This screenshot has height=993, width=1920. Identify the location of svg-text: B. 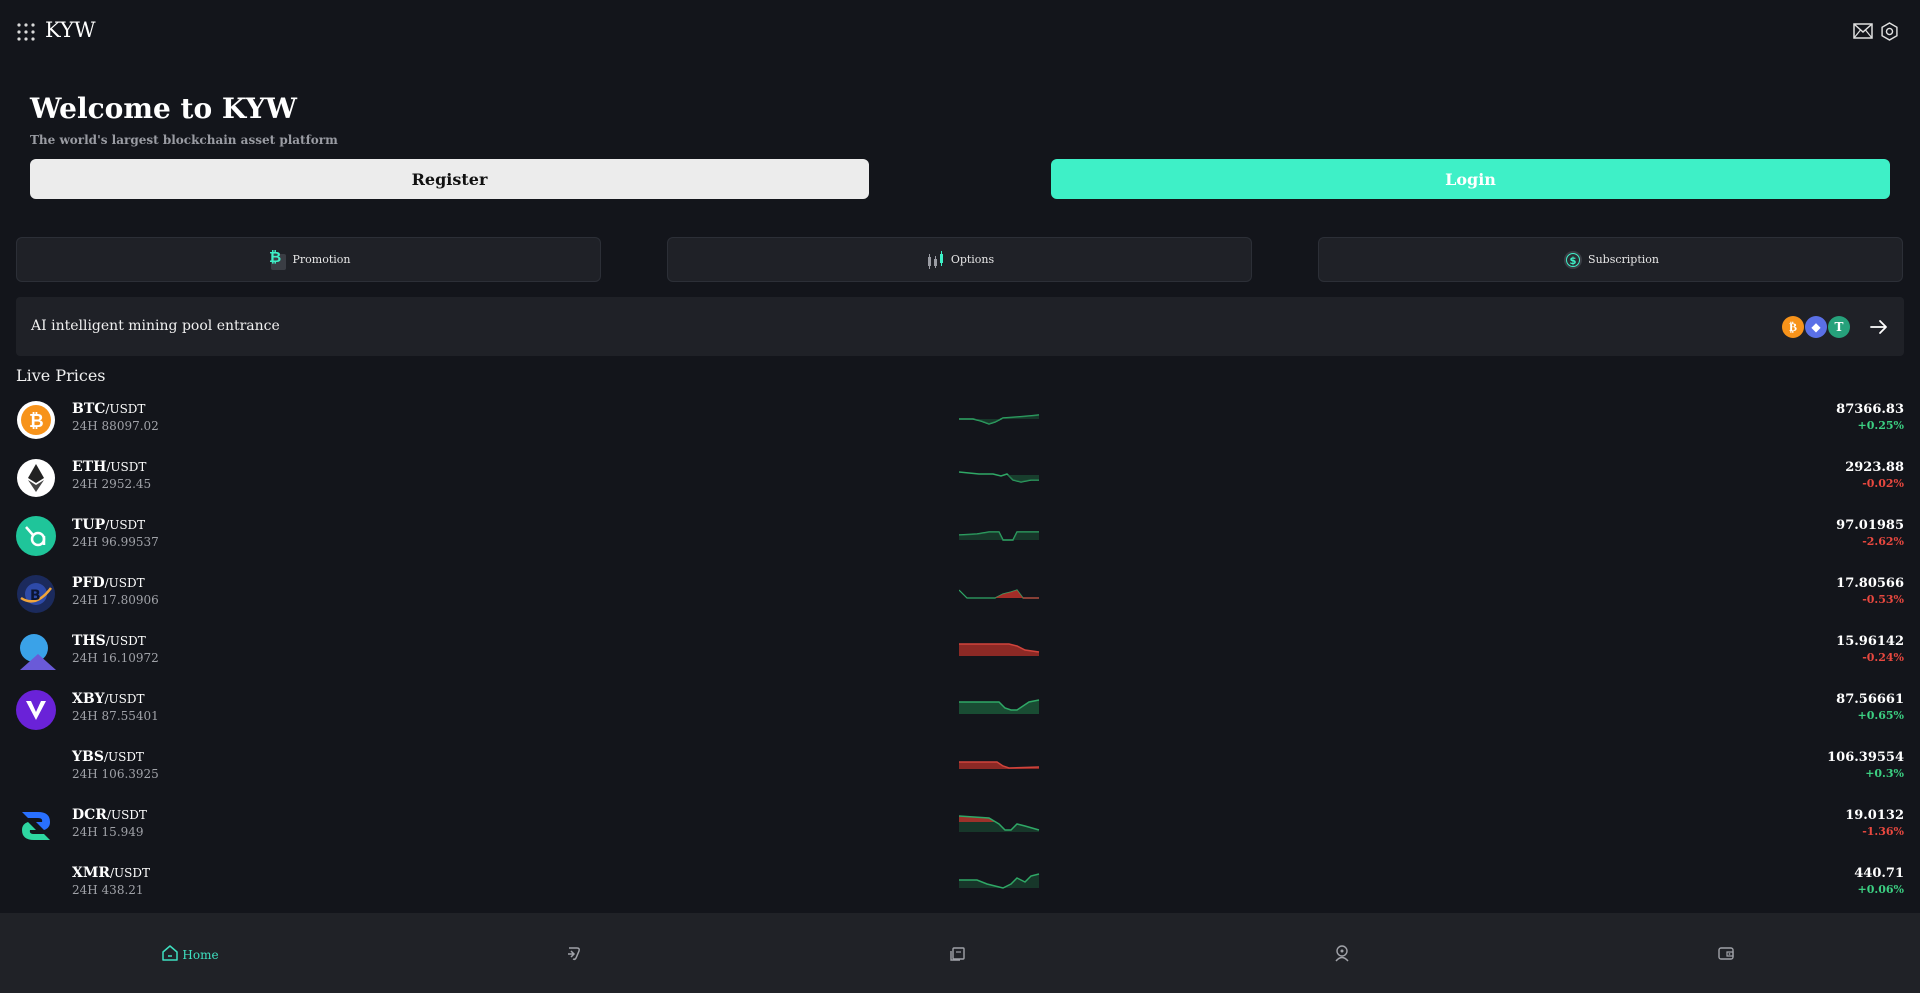
(35, 596).